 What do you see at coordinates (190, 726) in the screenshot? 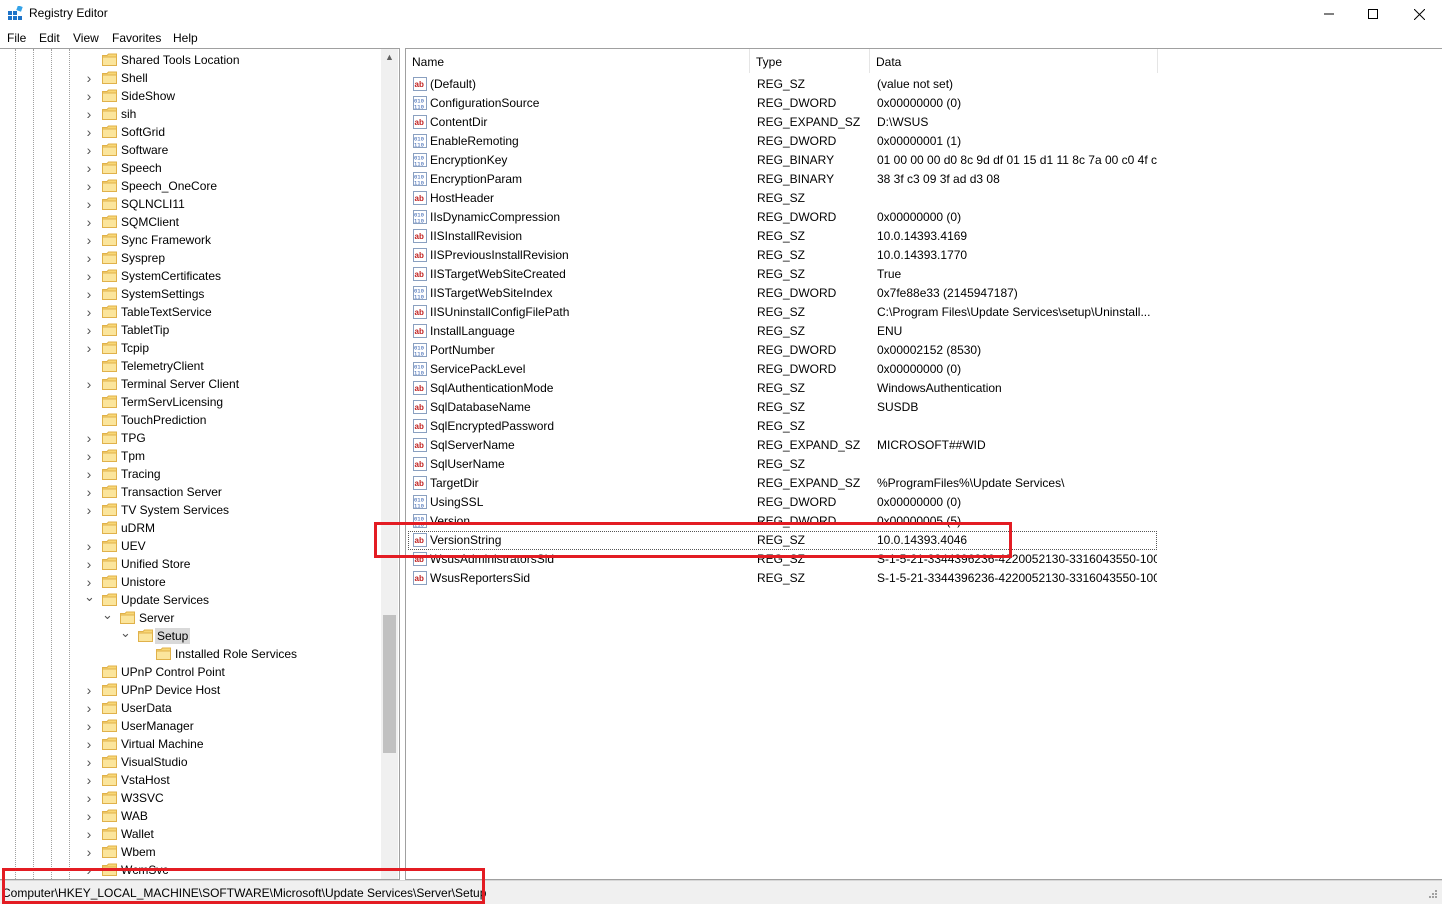
I see `tree-item: › UserManager` at bounding box center [190, 726].